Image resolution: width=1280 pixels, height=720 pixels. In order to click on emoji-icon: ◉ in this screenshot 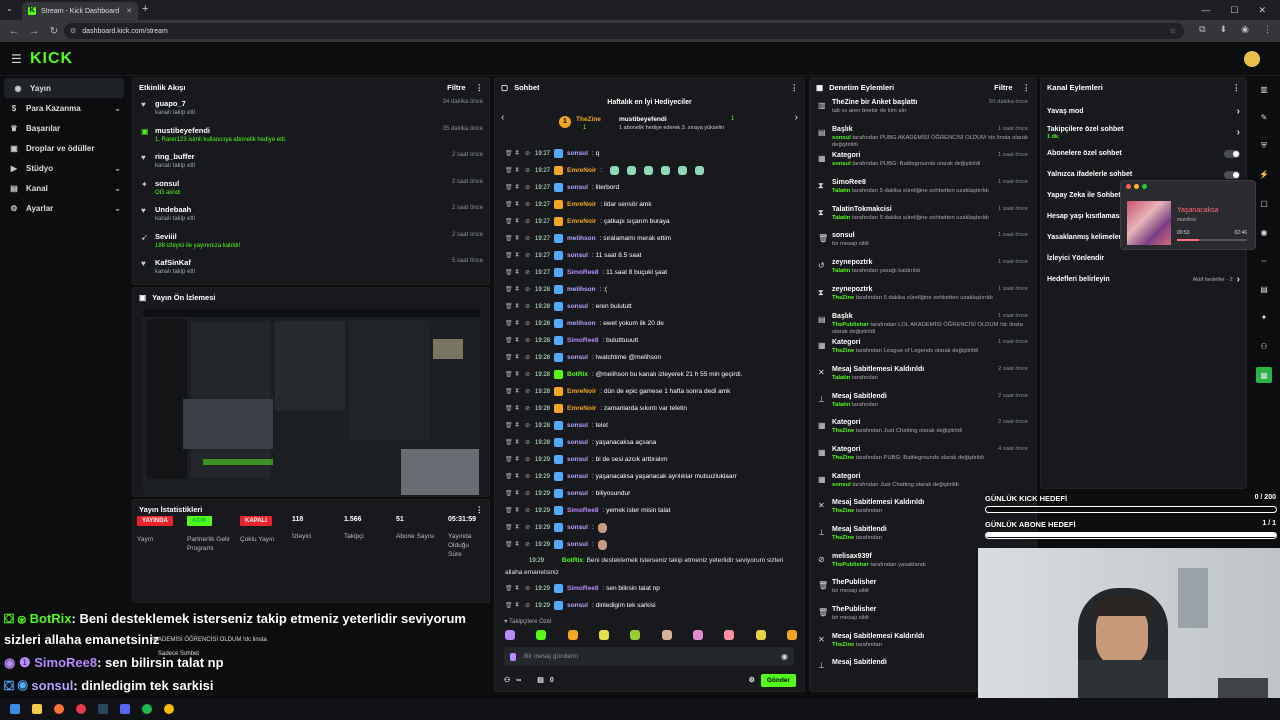, I will do `click(784, 656)`.